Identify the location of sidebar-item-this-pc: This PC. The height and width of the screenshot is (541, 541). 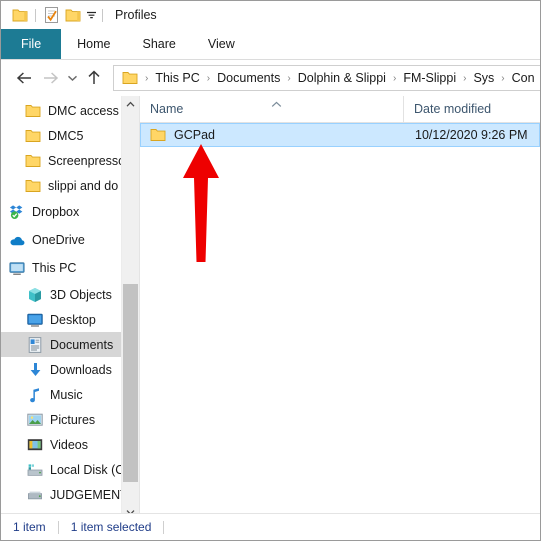
(70, 268).